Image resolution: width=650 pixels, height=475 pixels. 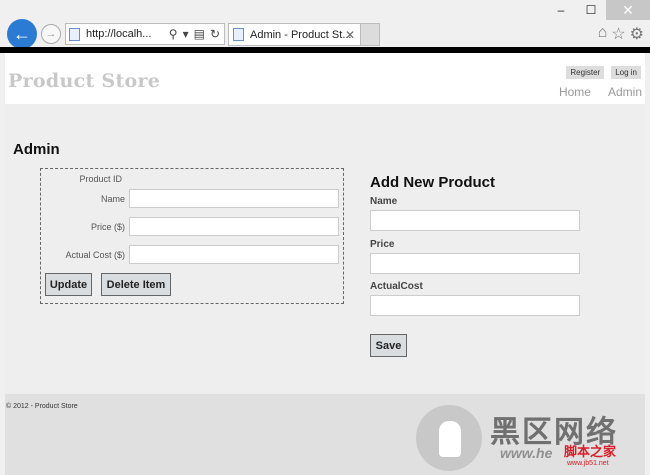 I want to click on price-label: Price ($), so click(x=107, y=226).